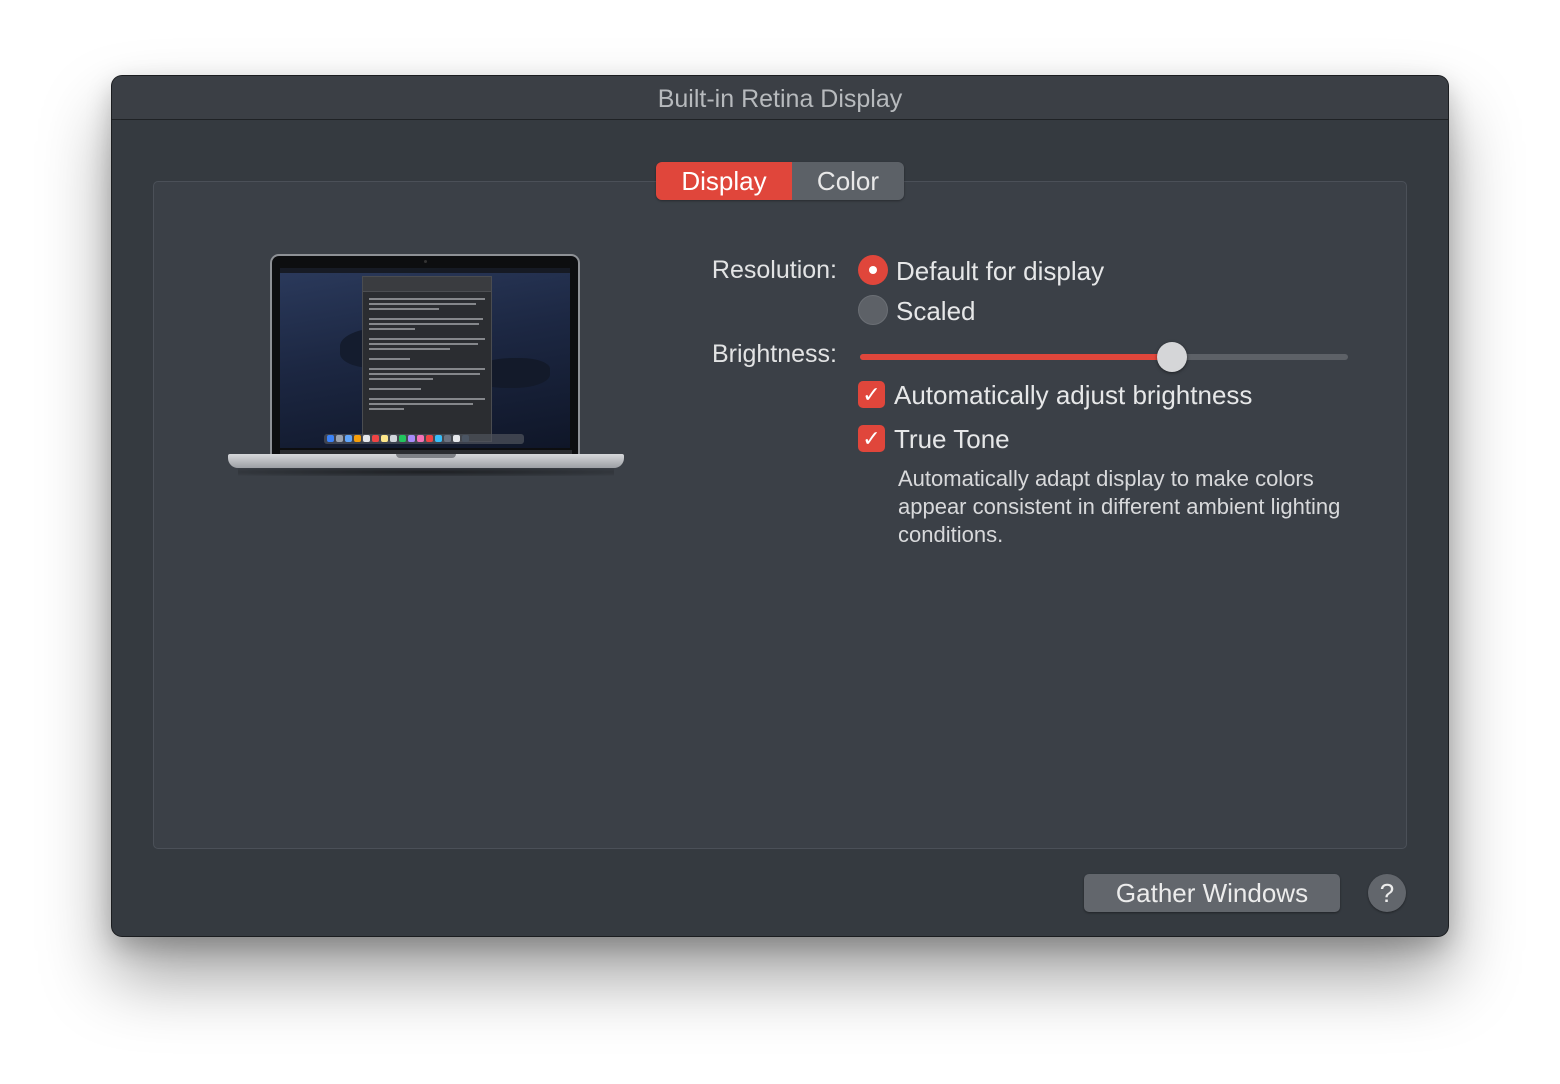 This screenshot has width=1560, height=1084. I want to click on document-text-lines, so click(427, 355).